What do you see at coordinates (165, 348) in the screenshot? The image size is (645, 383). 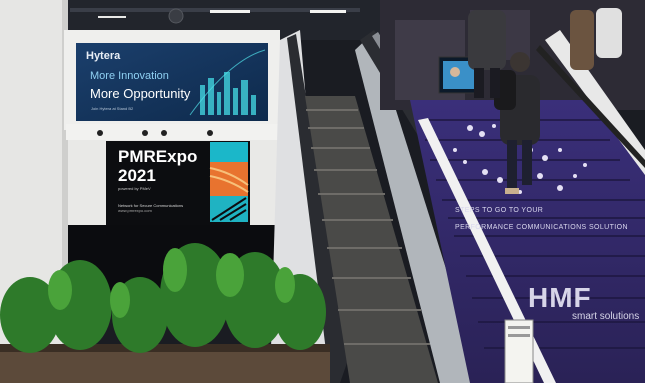 I see `planter-soil` at bounding box center [165, 348].